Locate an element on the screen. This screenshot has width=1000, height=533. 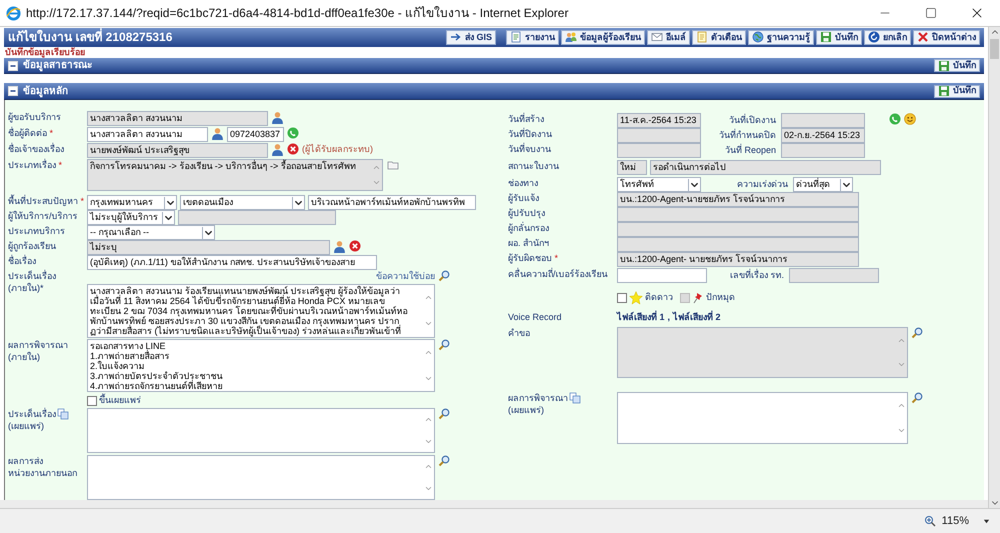
report-icon is located at coordinates (516, 37).